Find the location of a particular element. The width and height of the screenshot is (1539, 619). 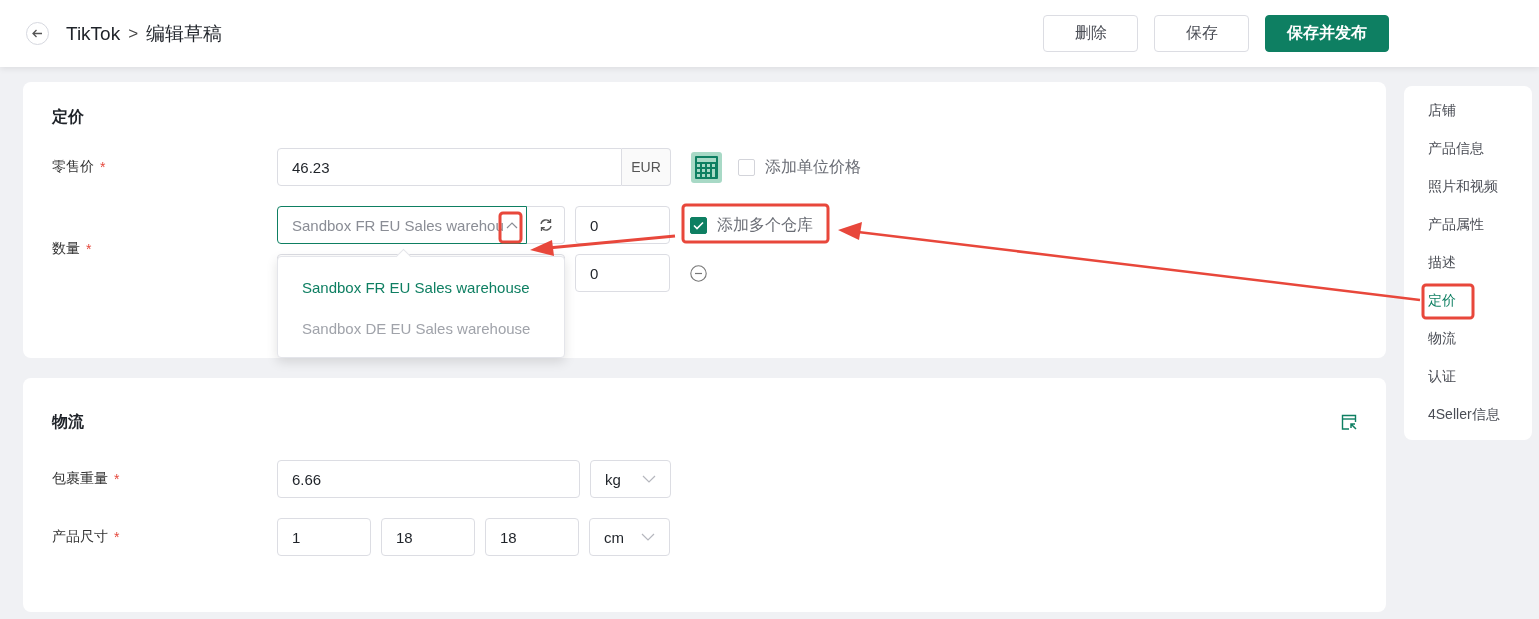

dimension-input: 1 is located at coordinates (324, 537).